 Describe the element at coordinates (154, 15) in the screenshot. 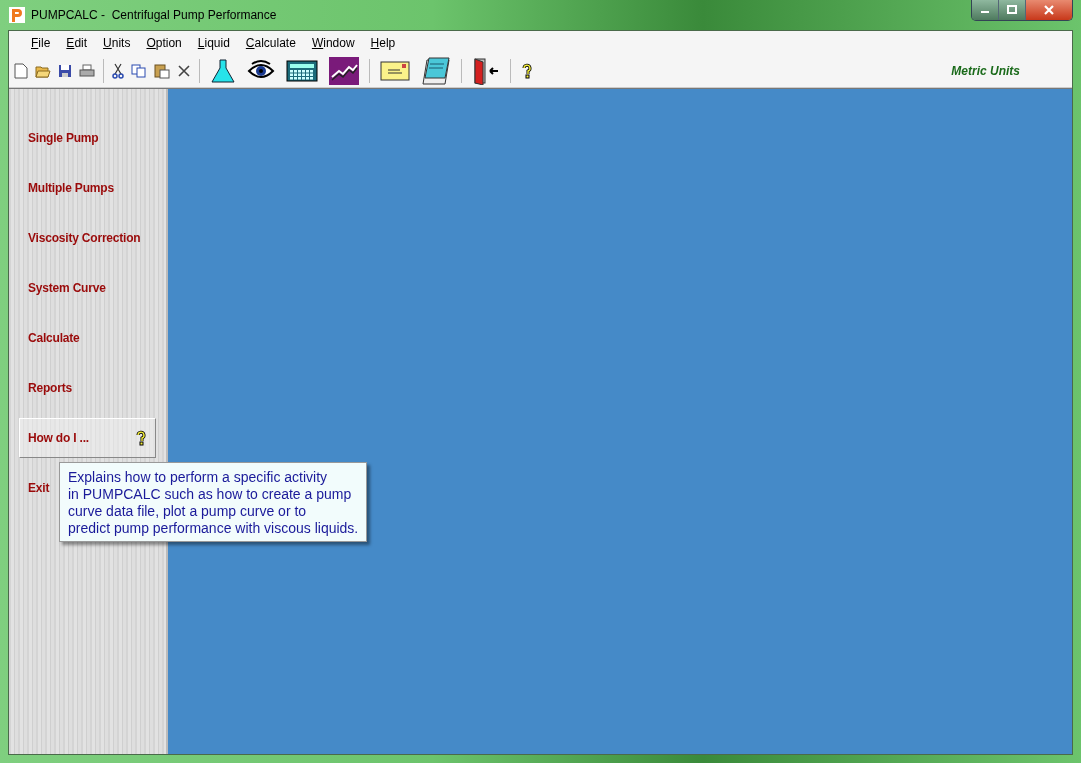

I see `window-title: PUMPCALC - Centrifugal Pump Performance` at that location.